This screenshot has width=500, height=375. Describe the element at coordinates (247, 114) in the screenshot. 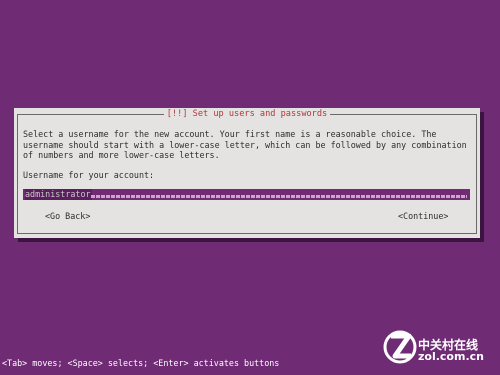

I see `dialog-title: [!!] Set up users and passwords` at that location.